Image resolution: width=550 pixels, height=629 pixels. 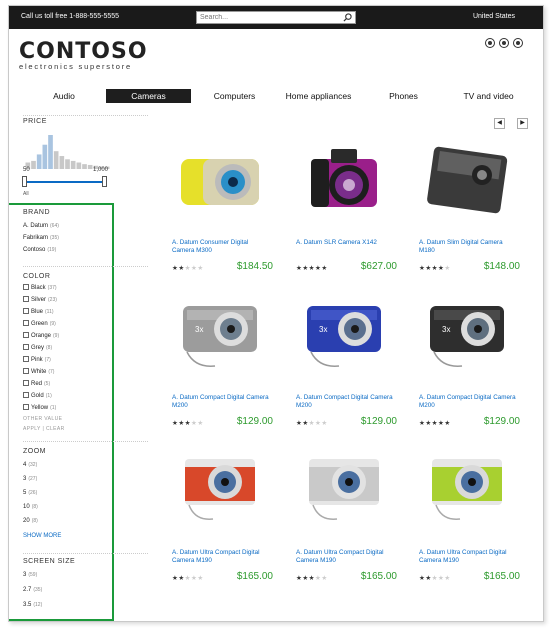 What do you see at coordinates (267, 17) in the screenshot?
I see `search-input` at bounding box center [267, 17].